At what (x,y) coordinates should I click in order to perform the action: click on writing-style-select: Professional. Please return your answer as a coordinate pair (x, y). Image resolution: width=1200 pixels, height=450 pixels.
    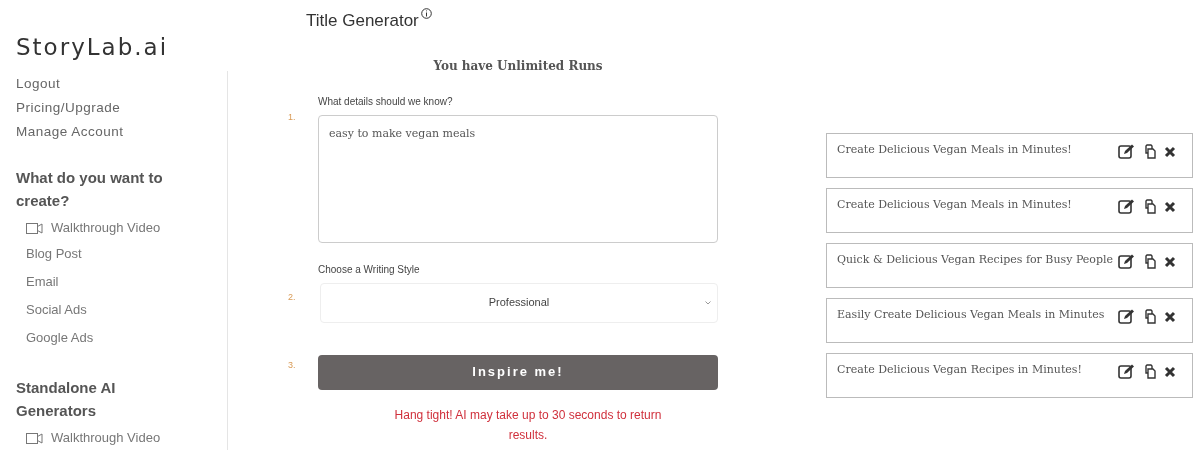
    Looking at the image, I should click on (519, 302).